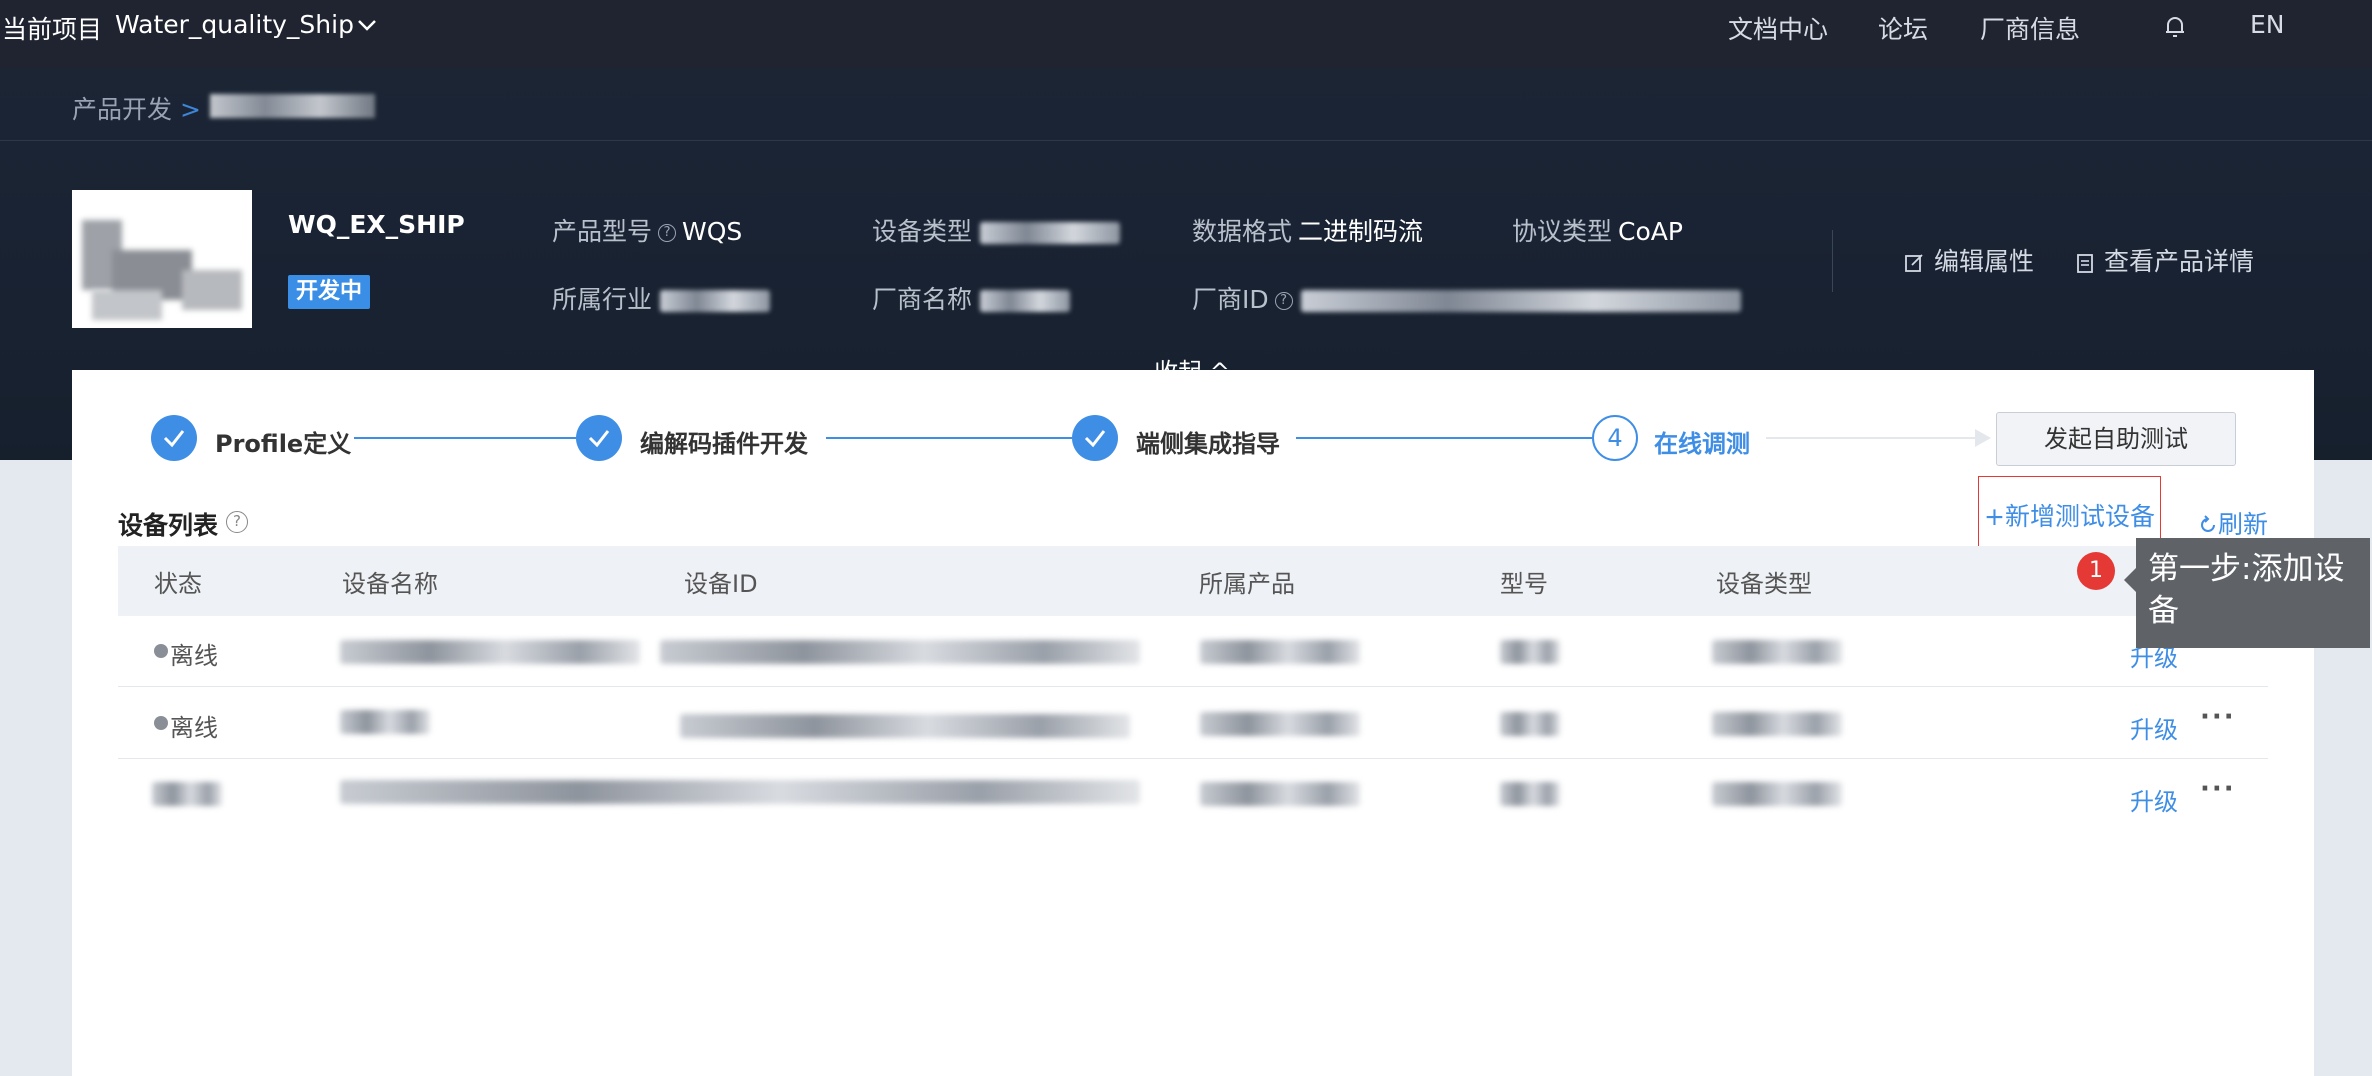 The width and height of the screenshot is (2372, 1076). Describe the element at coordinates (721, 584) in the screenshot. I see `column-device-id: 设备ID` at that location.